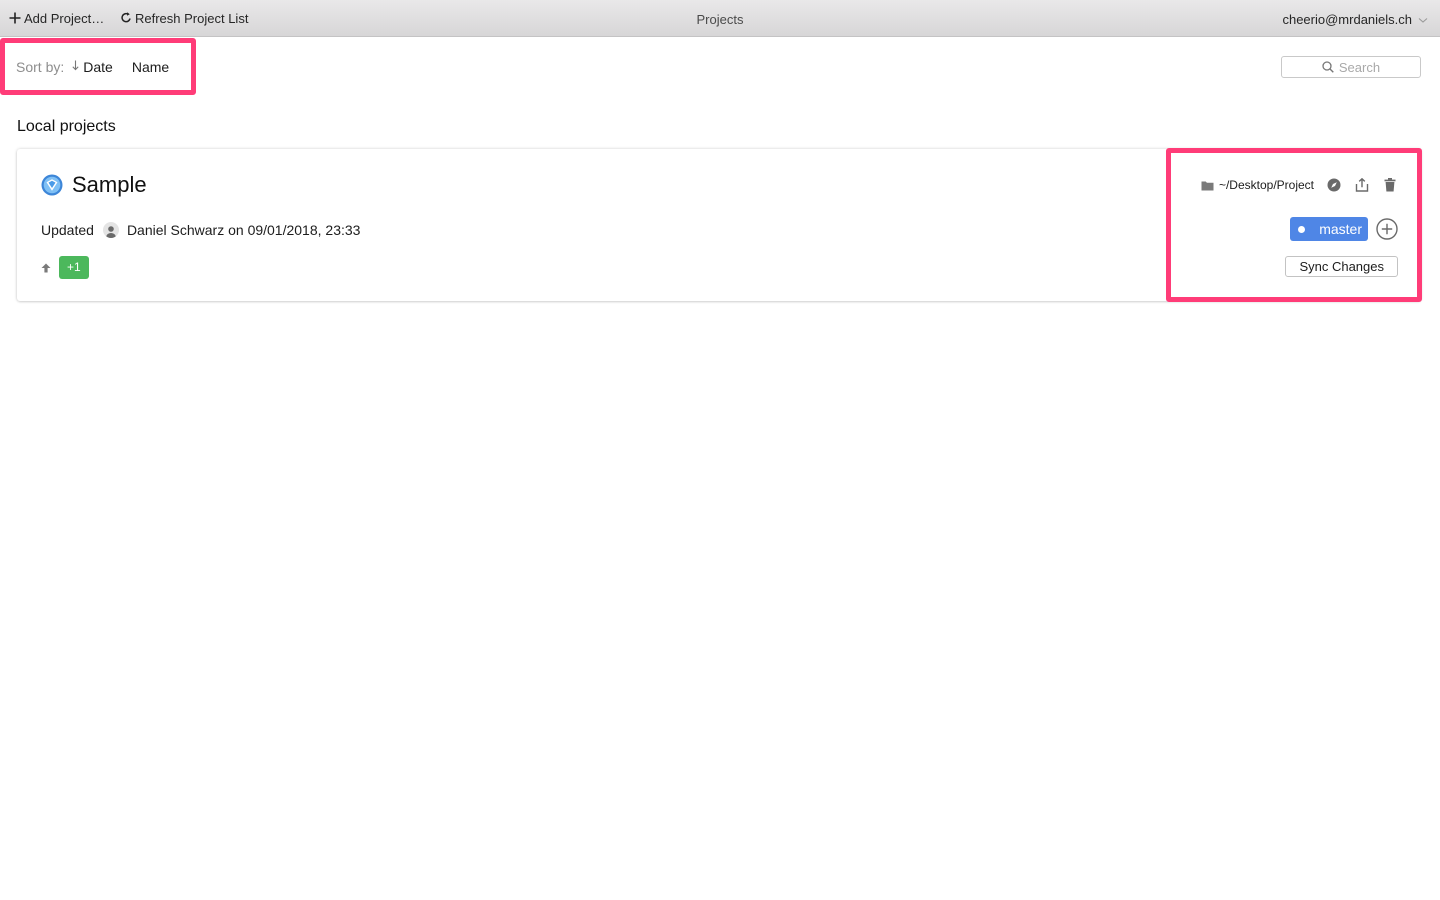 This screenshot has width=1440, height=900. What do you see at coordinates (1340, 229) in the screenshot?
I see `branch-name: master` at bounding box center [1340, 229].